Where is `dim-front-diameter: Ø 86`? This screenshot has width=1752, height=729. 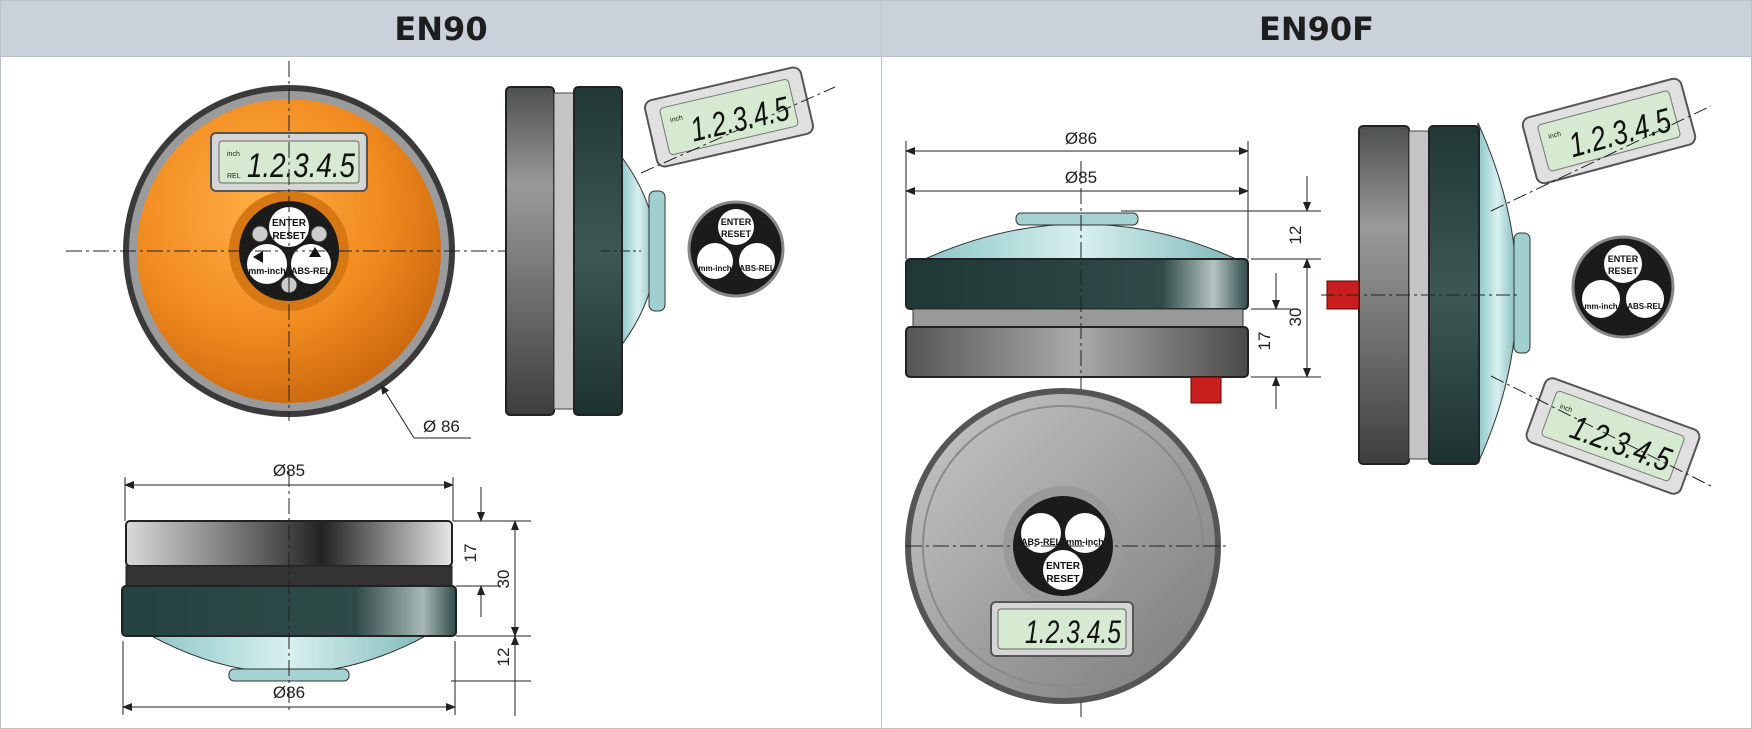 dim-front-diameter: Ø 86 is located at coordinates (441, 426).